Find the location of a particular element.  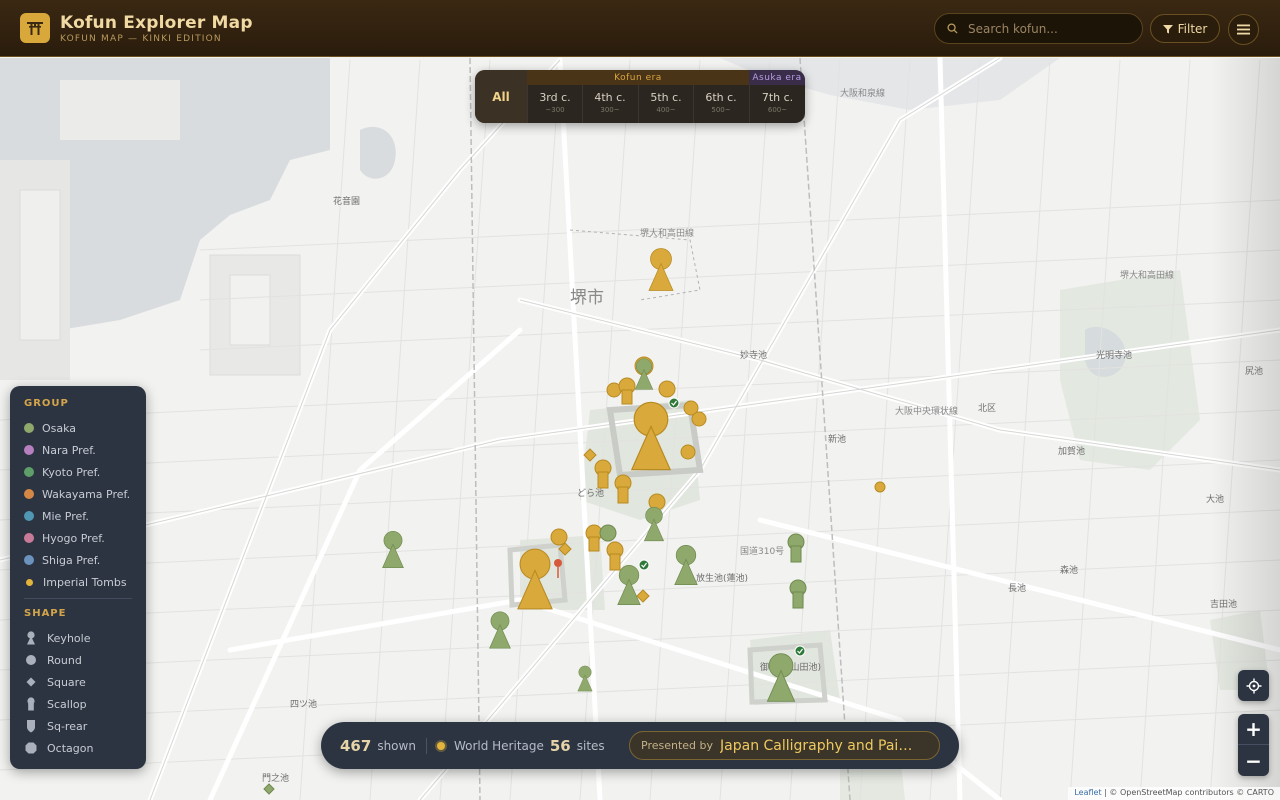

presented-label: Presented by is located at coordinates (677, 745).